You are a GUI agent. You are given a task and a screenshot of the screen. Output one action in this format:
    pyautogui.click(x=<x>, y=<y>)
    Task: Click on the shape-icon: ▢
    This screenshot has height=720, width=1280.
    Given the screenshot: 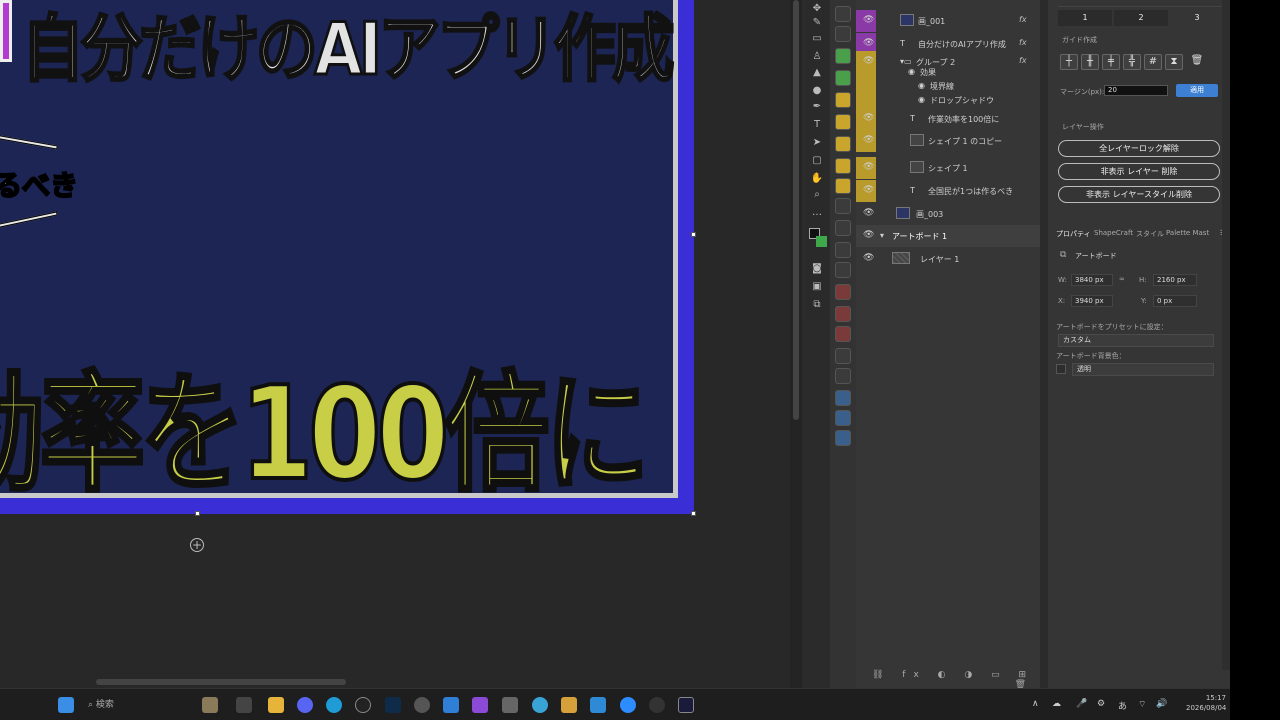 What is the action you would take?
    pyautogui.click(x=817, y=161)
    